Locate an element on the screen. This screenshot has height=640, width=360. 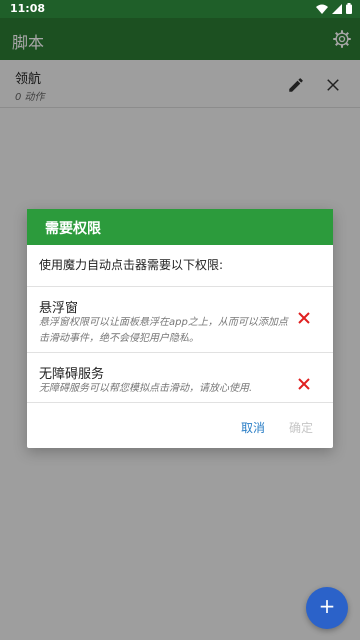
status-icons is located at coordinates (334, 8).